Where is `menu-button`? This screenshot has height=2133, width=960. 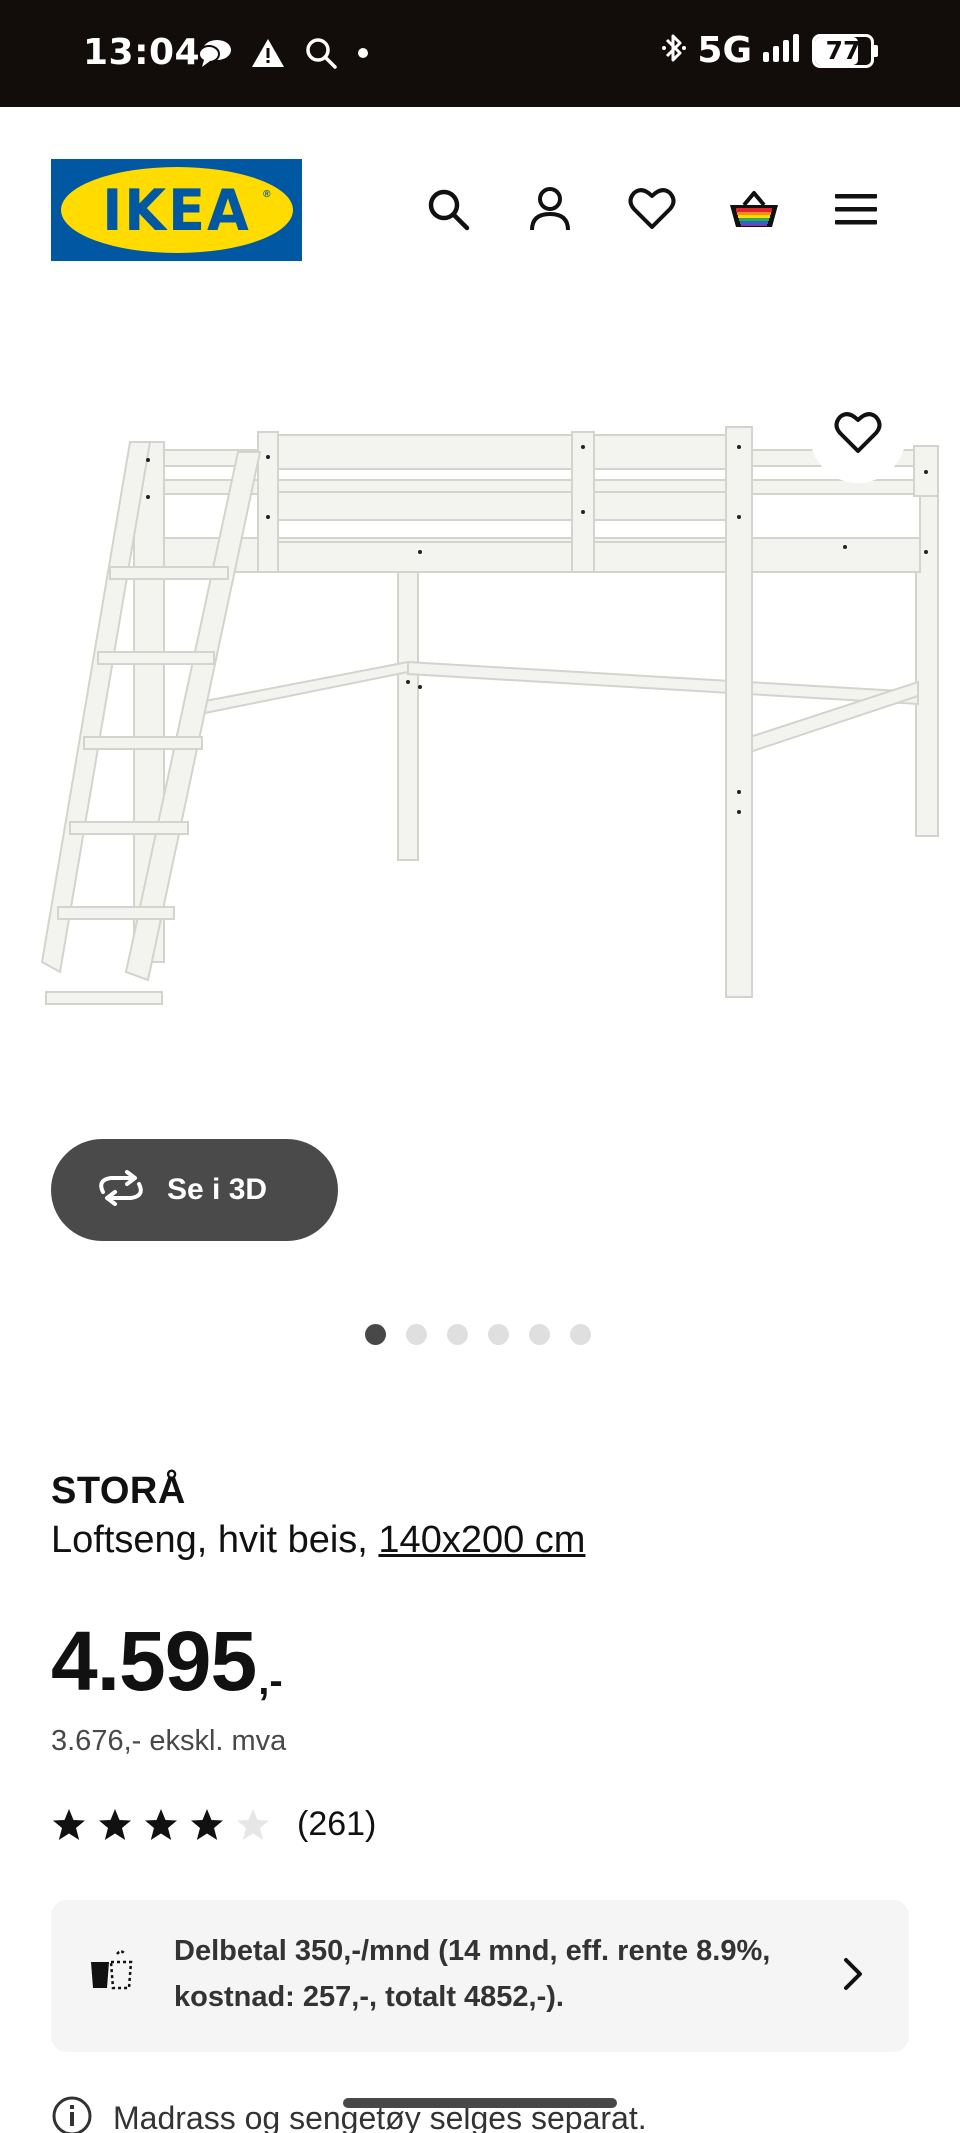 menu-button is located at coordinates (856, 211).